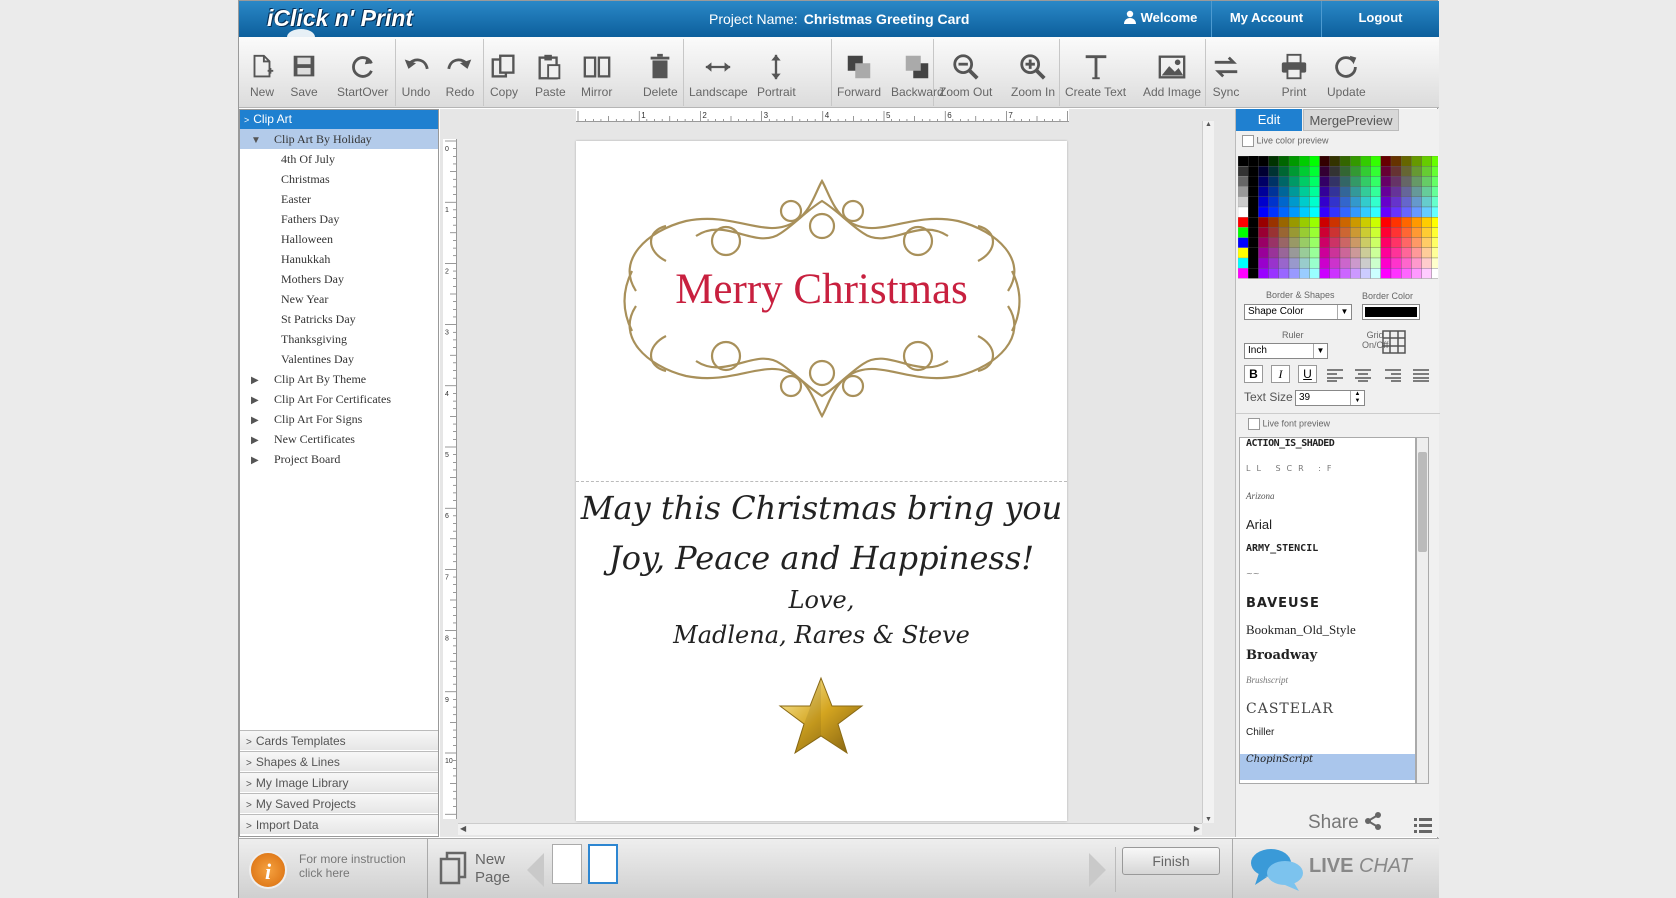 This screenshot has width=1676, height=898. I want to click on tool-new: New, so click(262, 72).